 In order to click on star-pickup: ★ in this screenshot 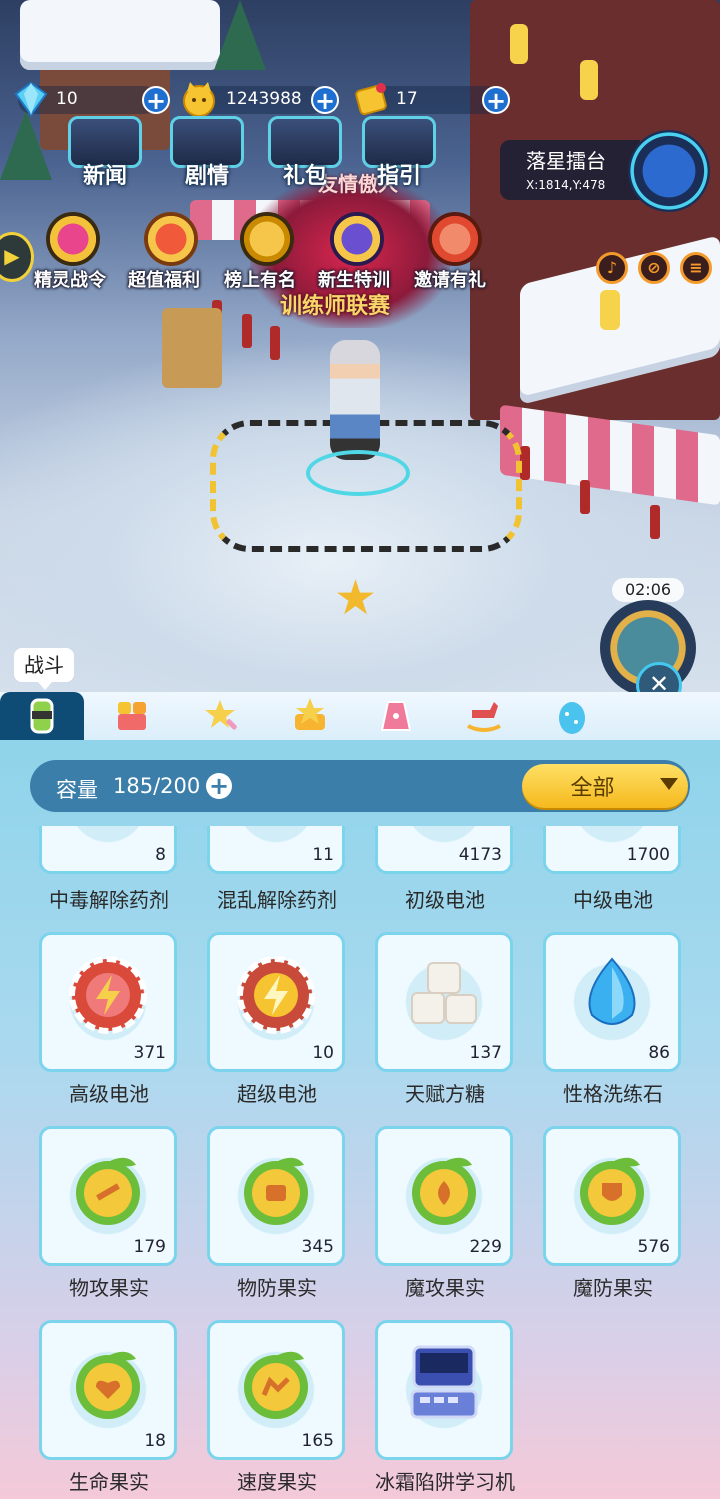, I will do `click(355, 598)`.